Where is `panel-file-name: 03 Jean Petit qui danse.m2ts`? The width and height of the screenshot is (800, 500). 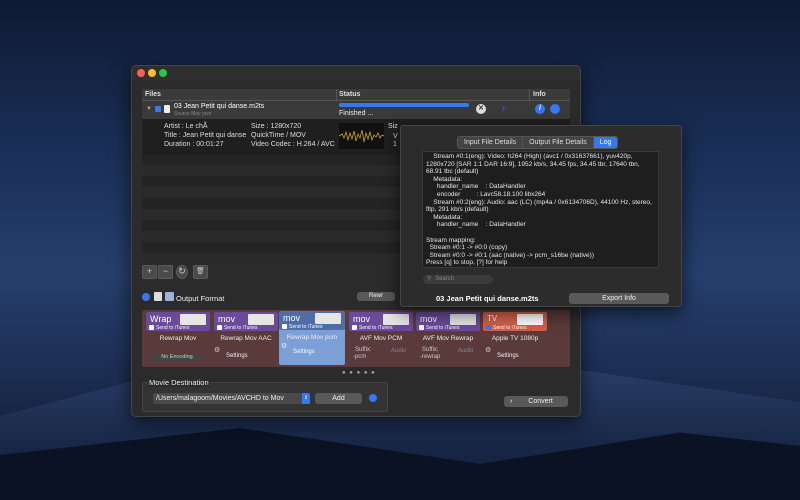 panel-file-name: 03 Jean Petit qui danse.m2ts is located at coordinates (487, 298).